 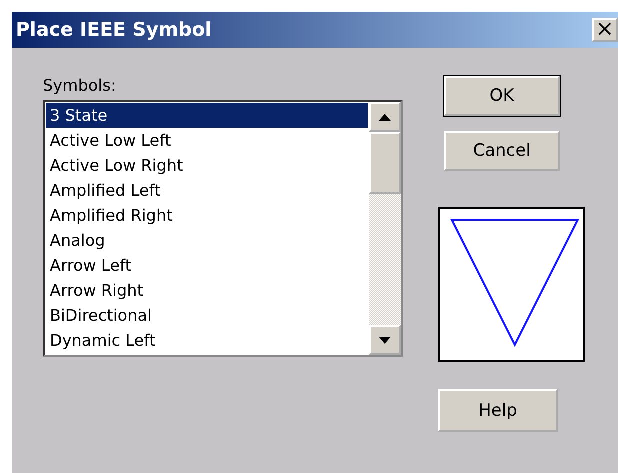 I want to click on ok-button: OK, so click(x=502, y=96).